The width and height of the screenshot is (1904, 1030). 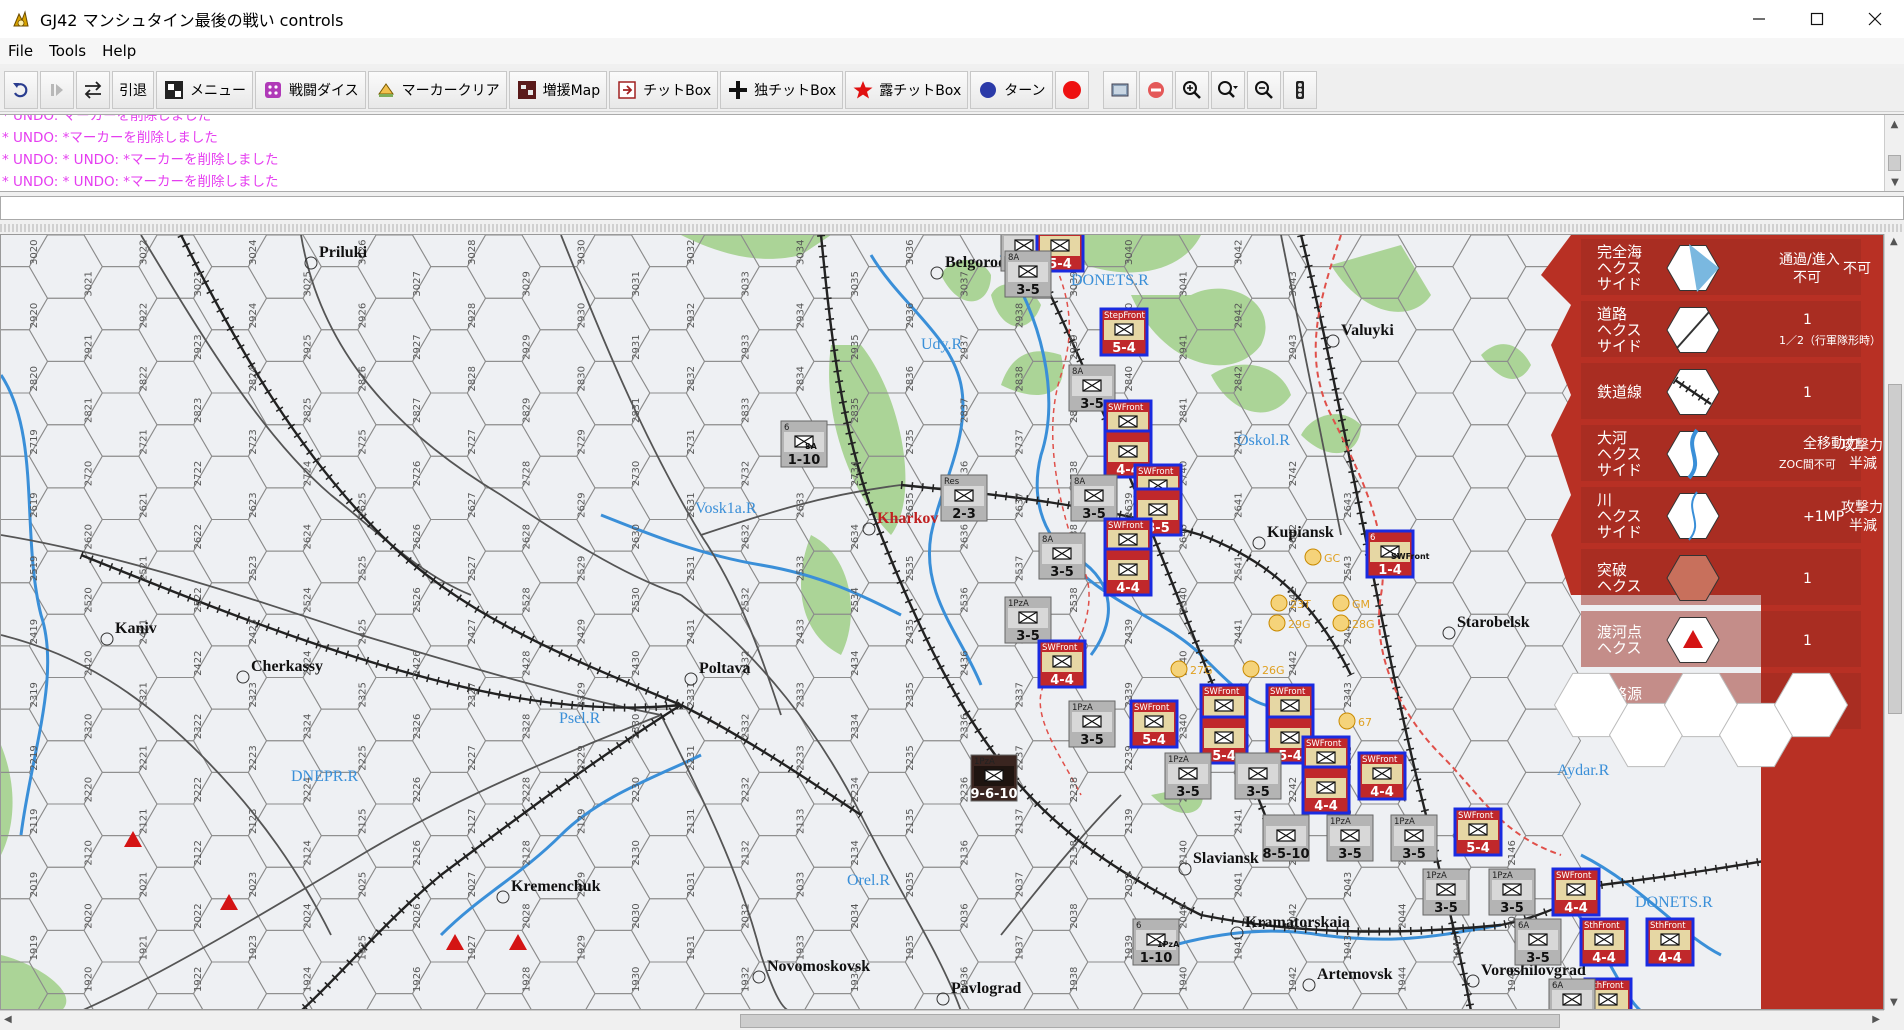 What do you see at coordinates (133, 89) in the screenshot?
I see `retreat-button: 引退` at bounding box center [133, 89].